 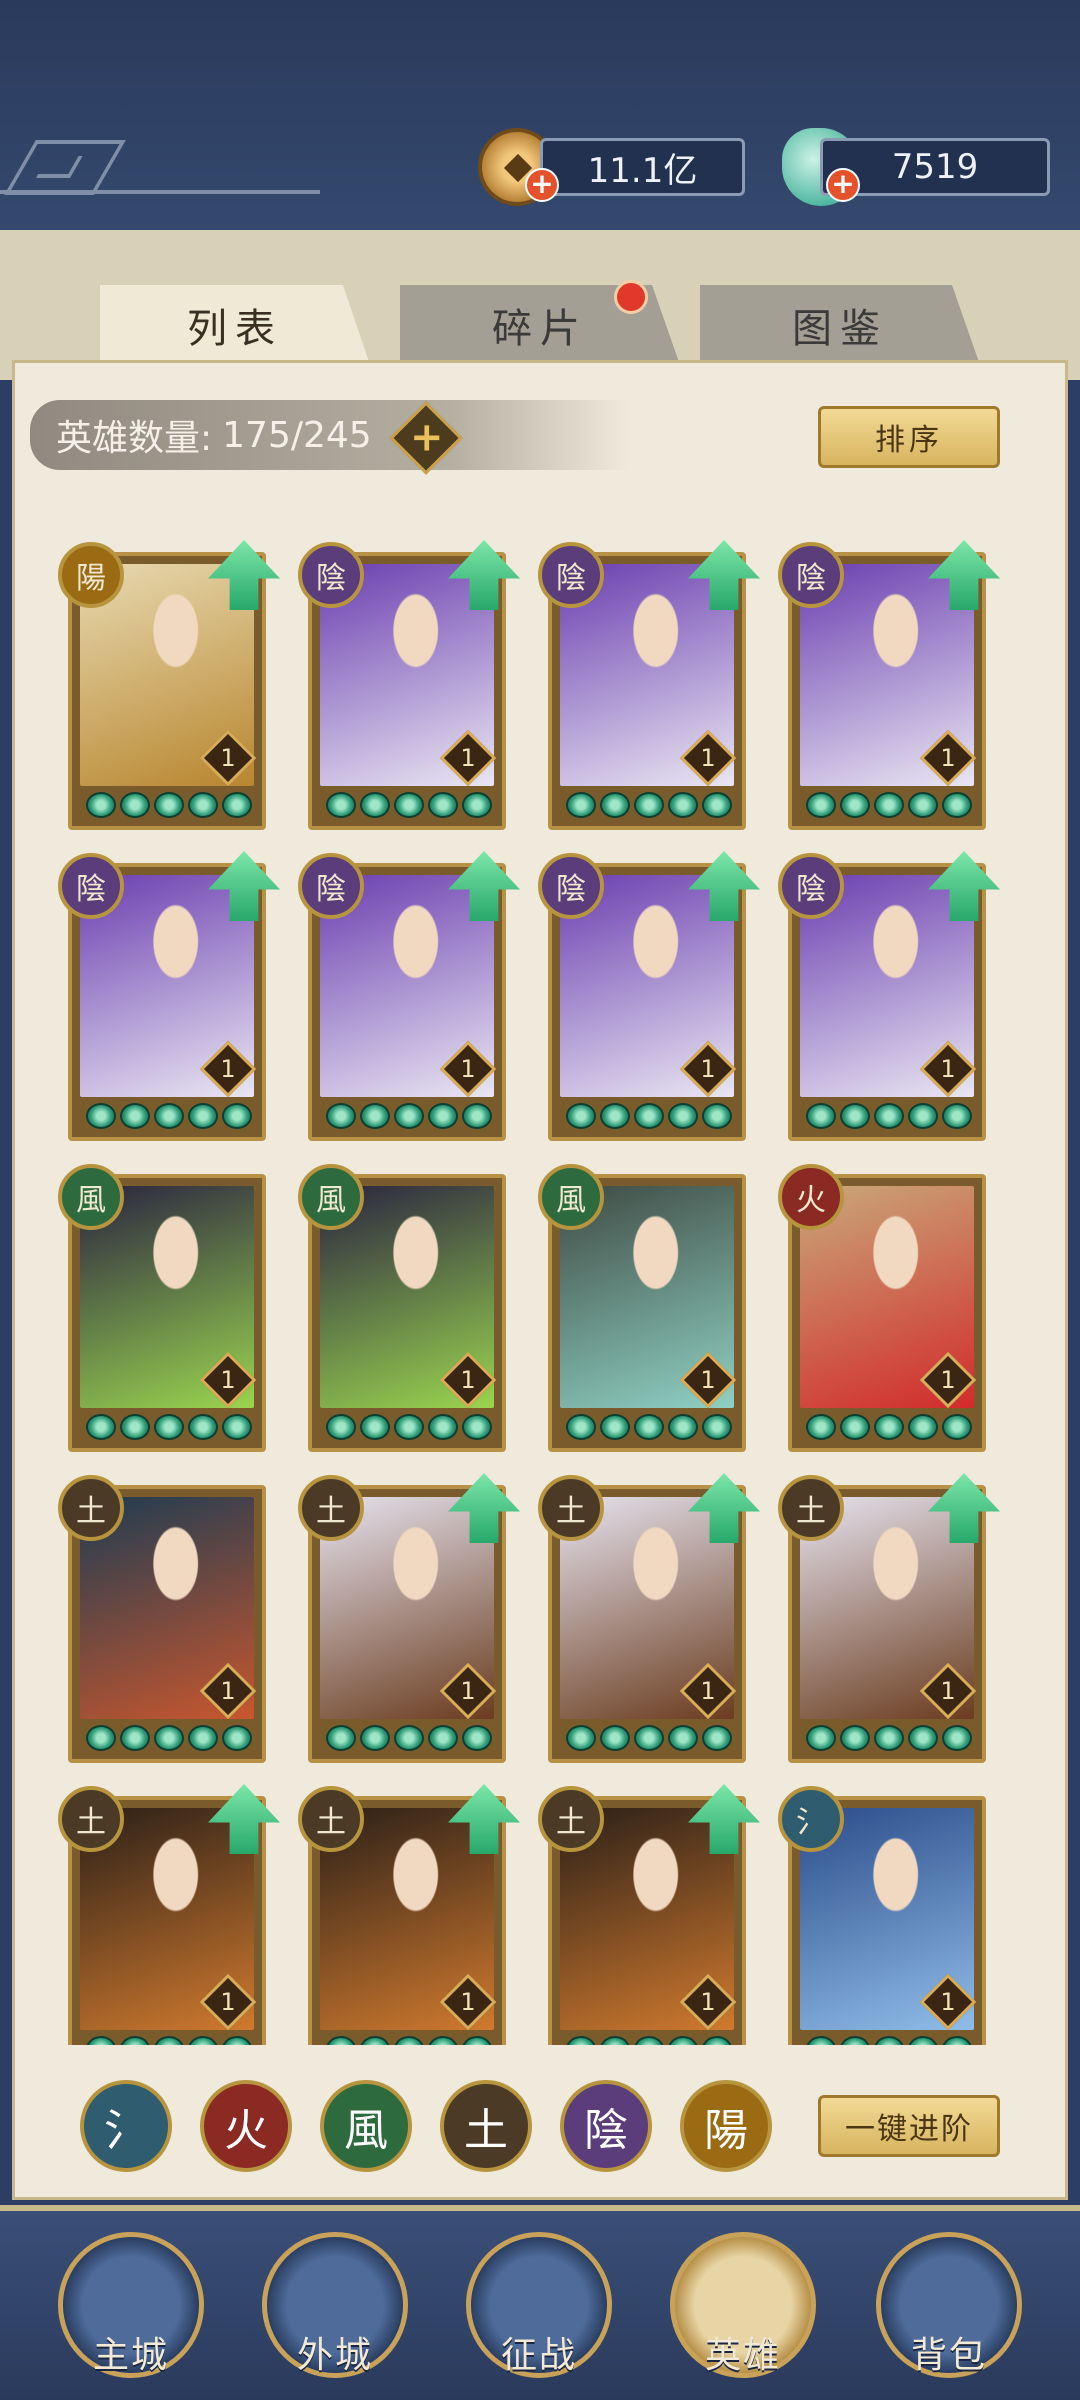 What do you see at coordinates (486, 2126) in the screenshot?
I see `filter-earth-button: 土` at bounding box center [486, 2126].